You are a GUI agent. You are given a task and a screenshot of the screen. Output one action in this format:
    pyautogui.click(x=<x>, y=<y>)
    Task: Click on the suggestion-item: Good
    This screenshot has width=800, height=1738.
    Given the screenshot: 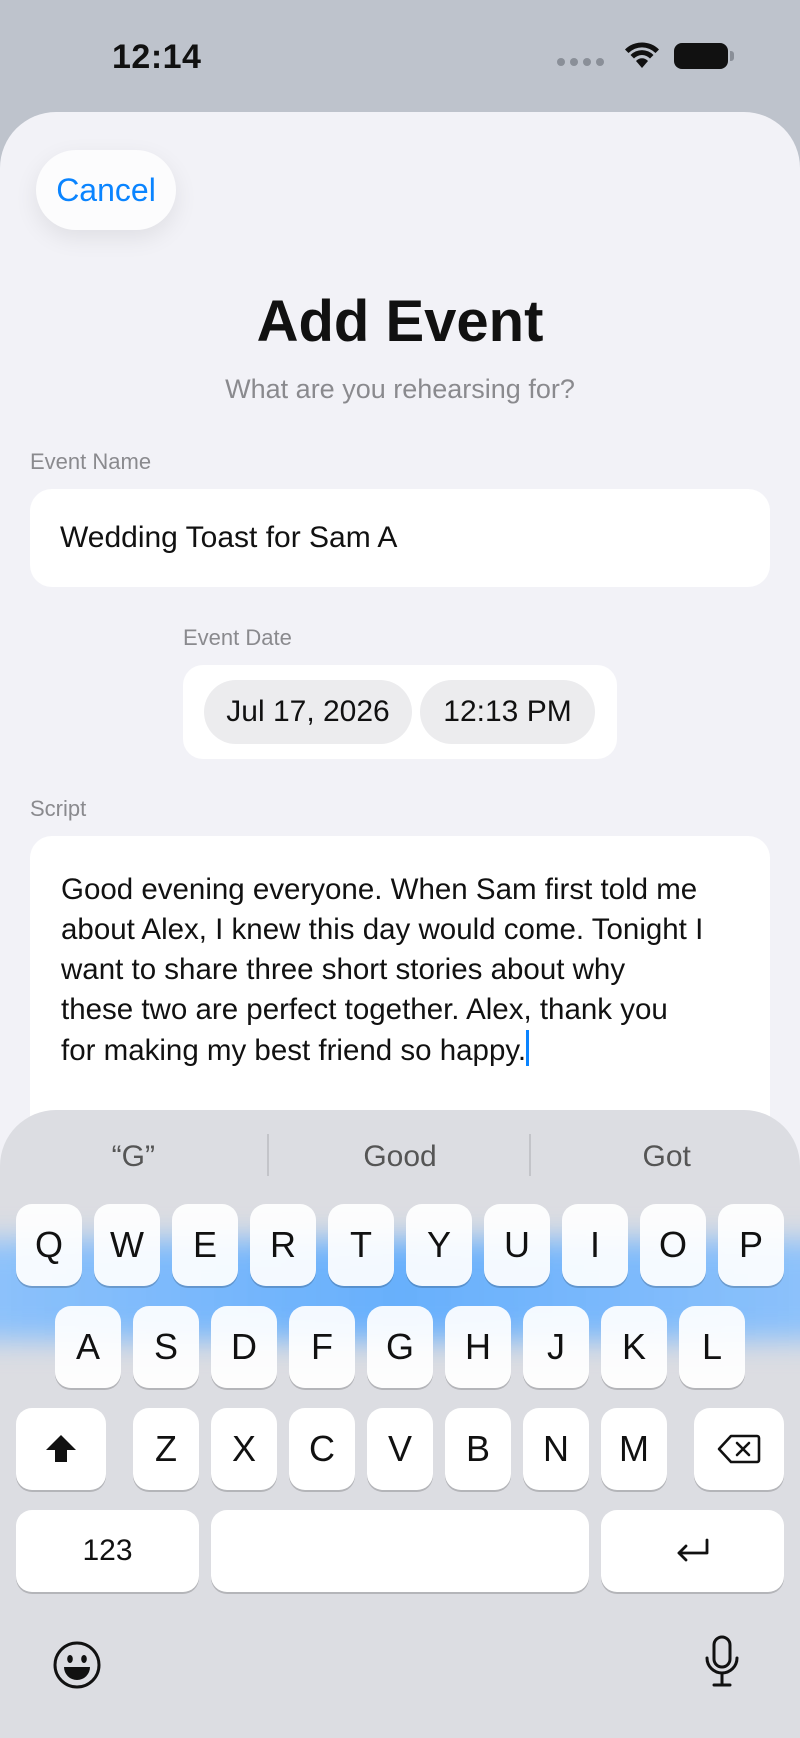 What is the action you would take?
    pyautogui.click(x=400, y=1157)
    